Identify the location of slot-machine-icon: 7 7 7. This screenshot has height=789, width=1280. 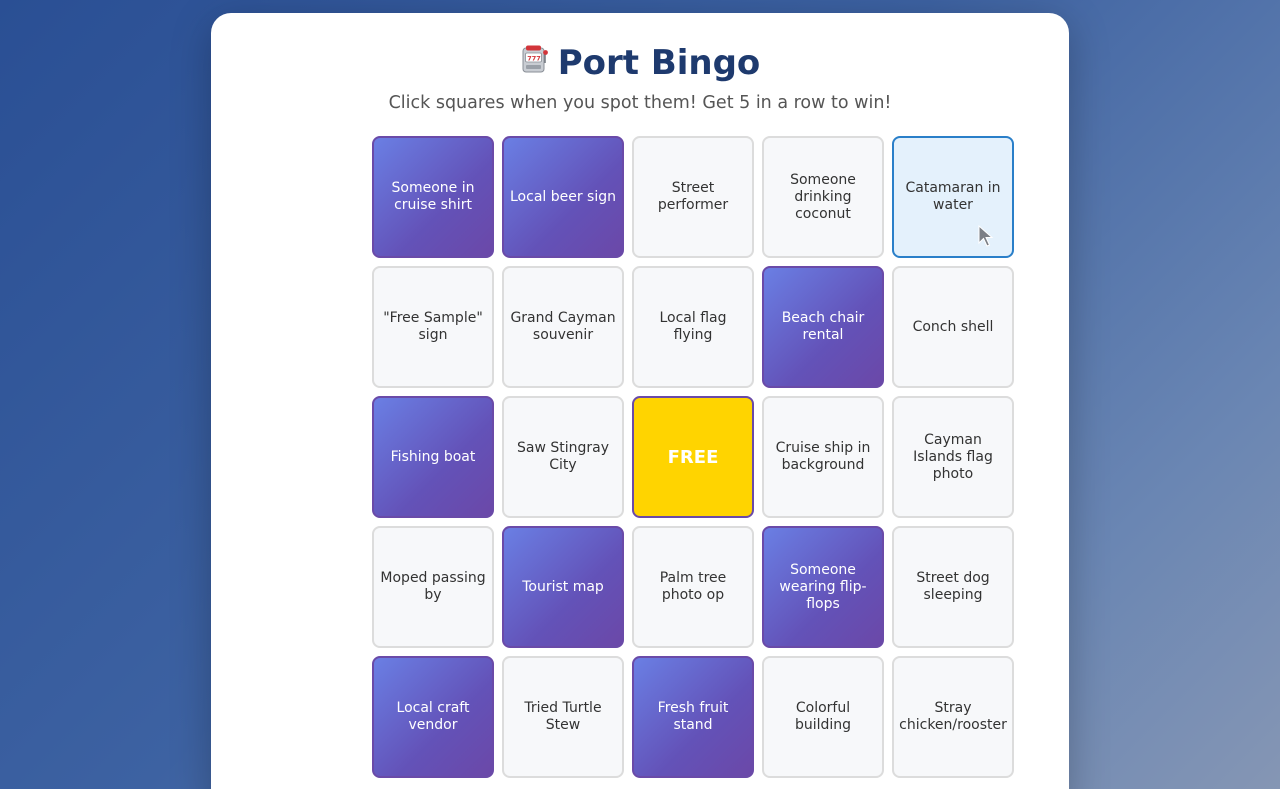
(535, 59).